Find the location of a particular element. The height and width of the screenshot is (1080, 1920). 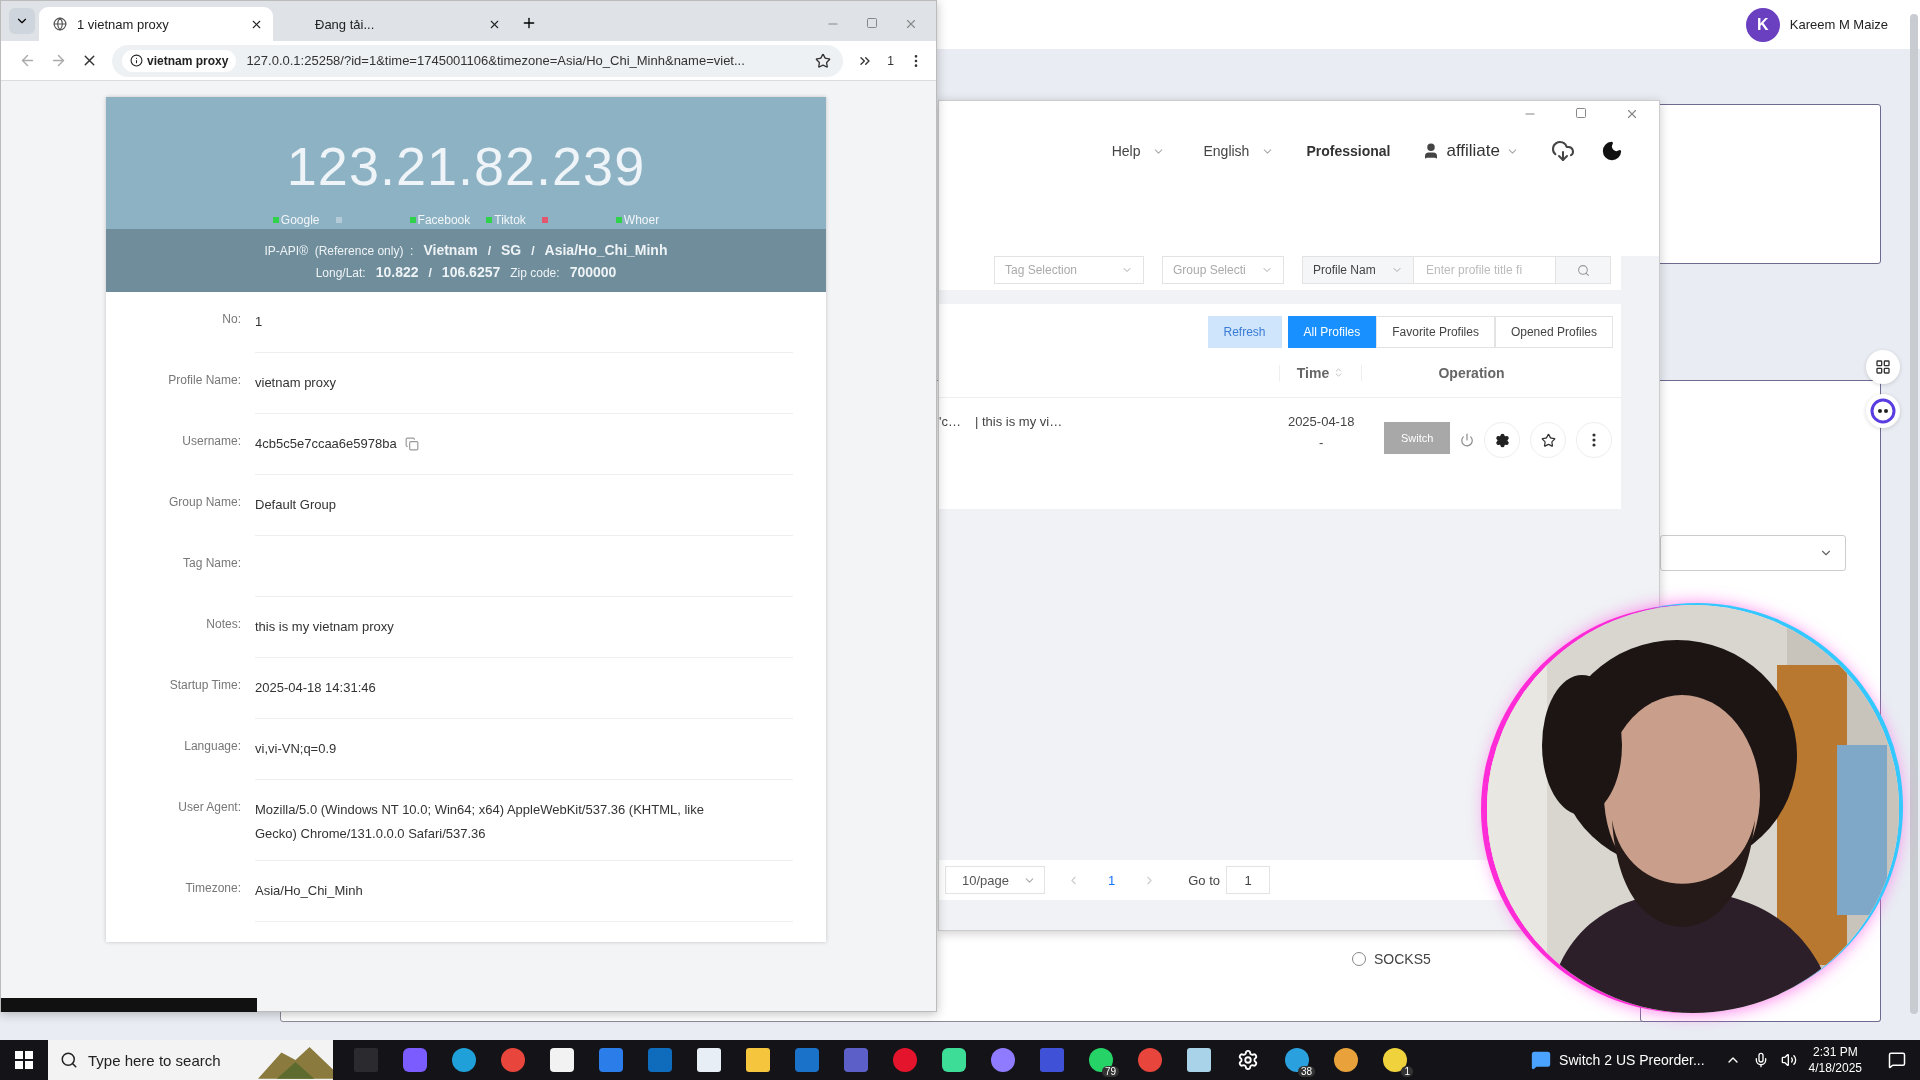

field-label: Notes: is located at coordinates (223, 624).